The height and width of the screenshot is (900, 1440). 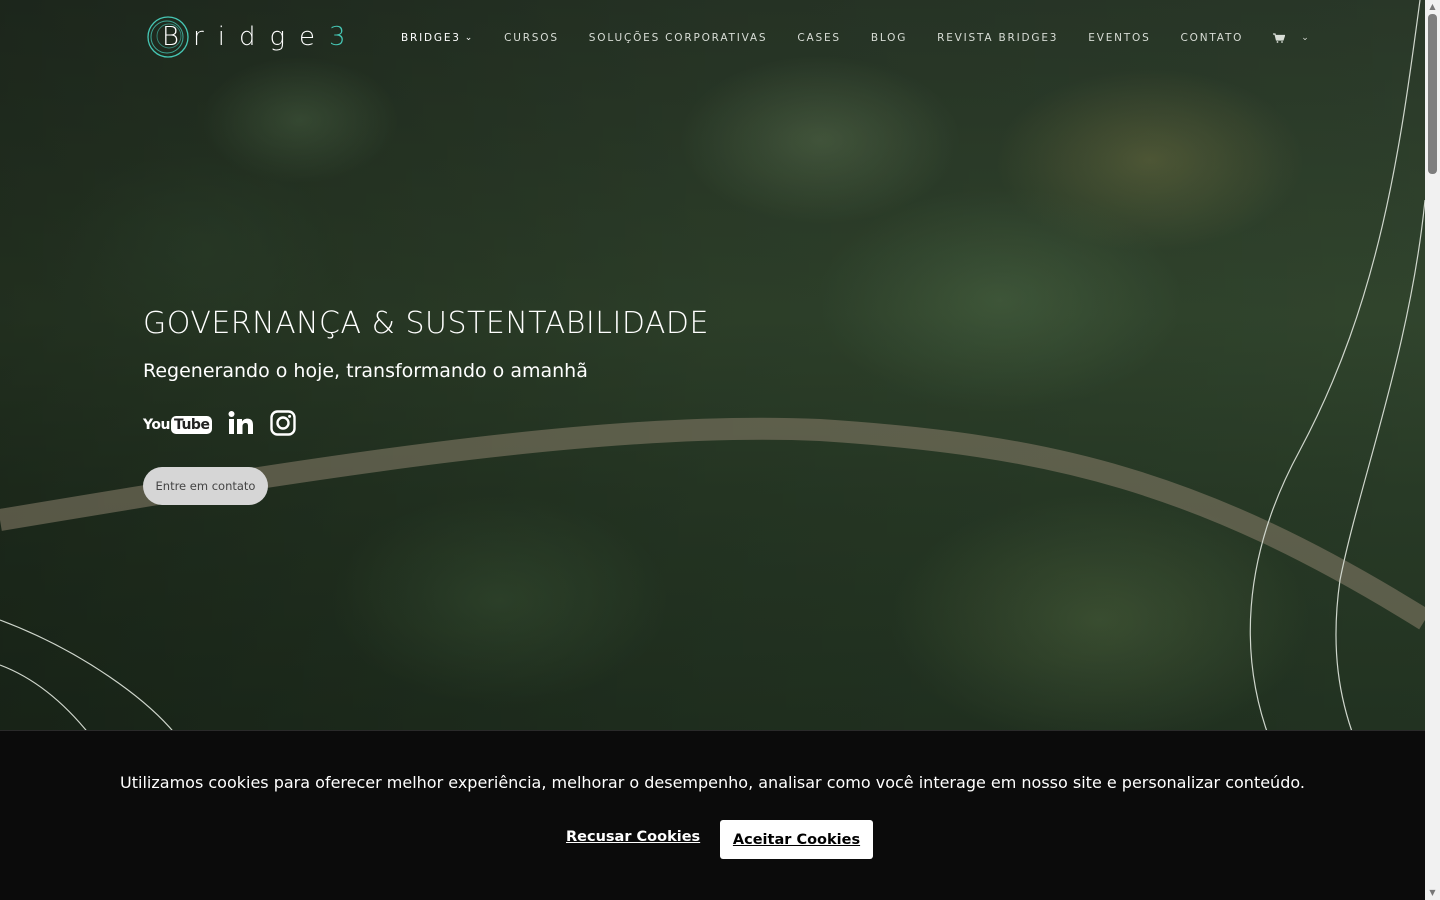 What do you see at coordinates (1119, 38) in the screenshot?
I see `nav-item-eventos: EVENTOS` at bounding box center [1119, 38].